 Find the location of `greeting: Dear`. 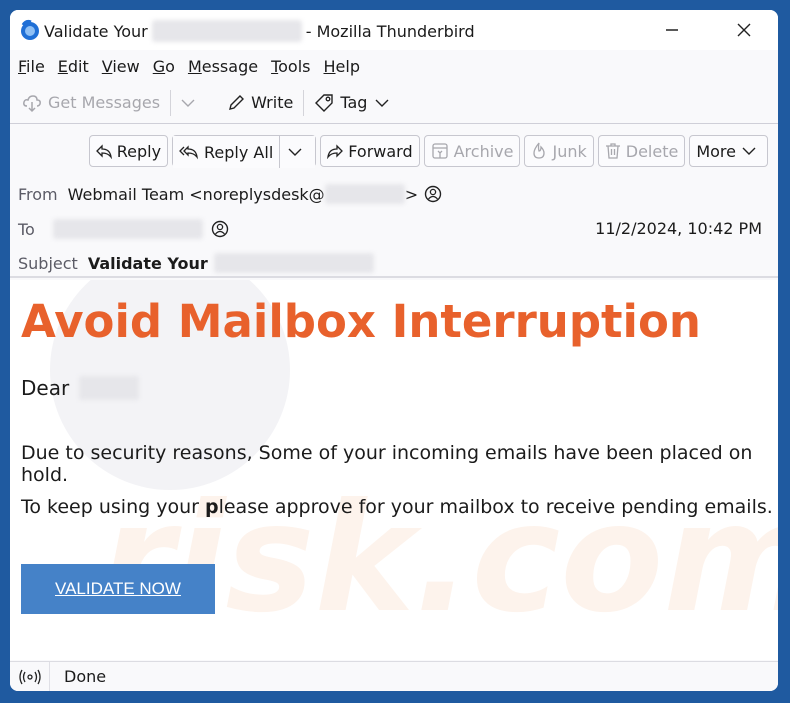

greeting: Dear is located at coordinates (80, 388).